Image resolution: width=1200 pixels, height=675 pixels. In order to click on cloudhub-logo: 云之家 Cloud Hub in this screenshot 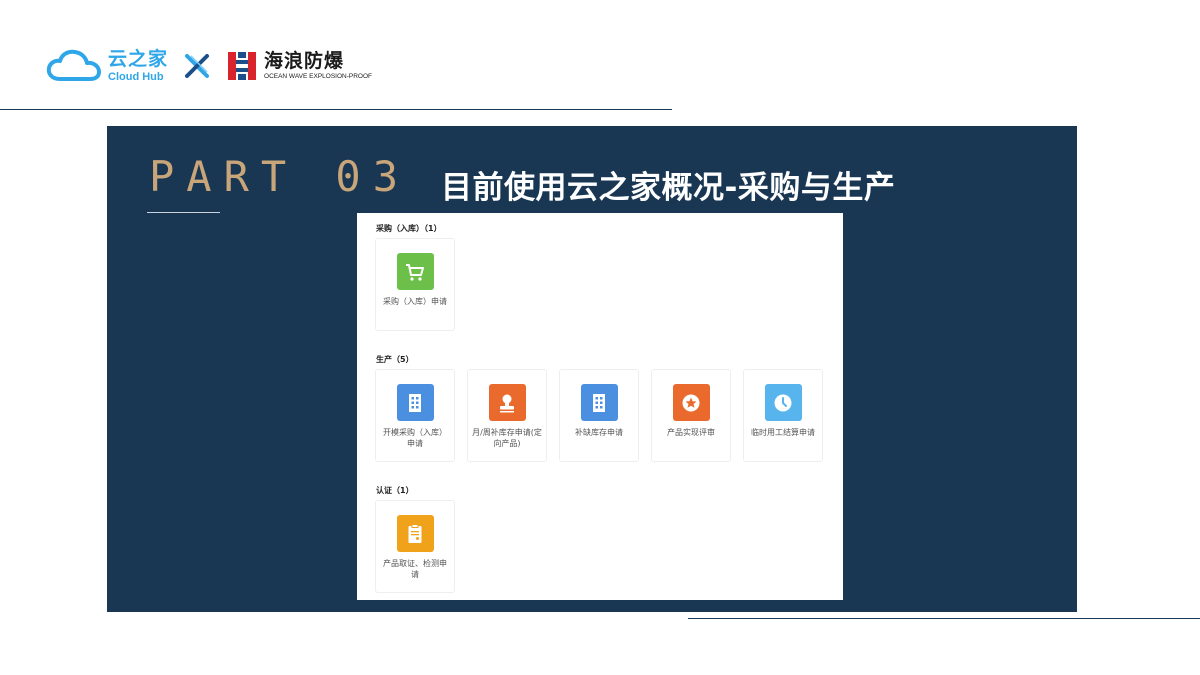, I will do `click(107, 66)`.